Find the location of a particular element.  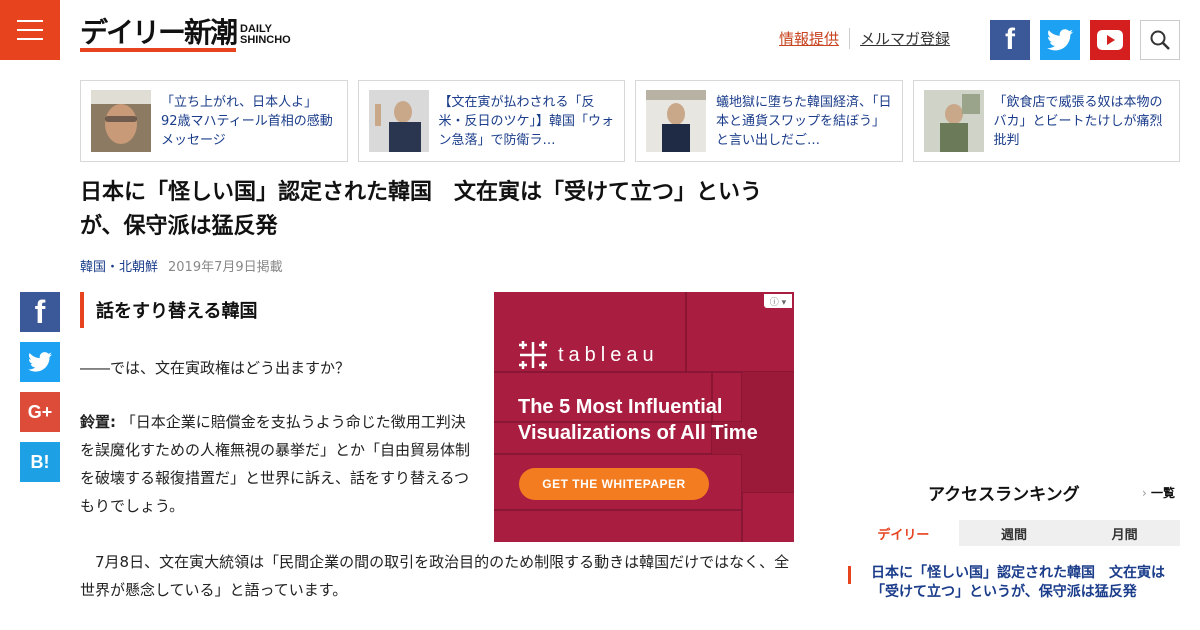

ad-cta-button: GET THE WHITEPAPER is located at coordinates (614, 484).